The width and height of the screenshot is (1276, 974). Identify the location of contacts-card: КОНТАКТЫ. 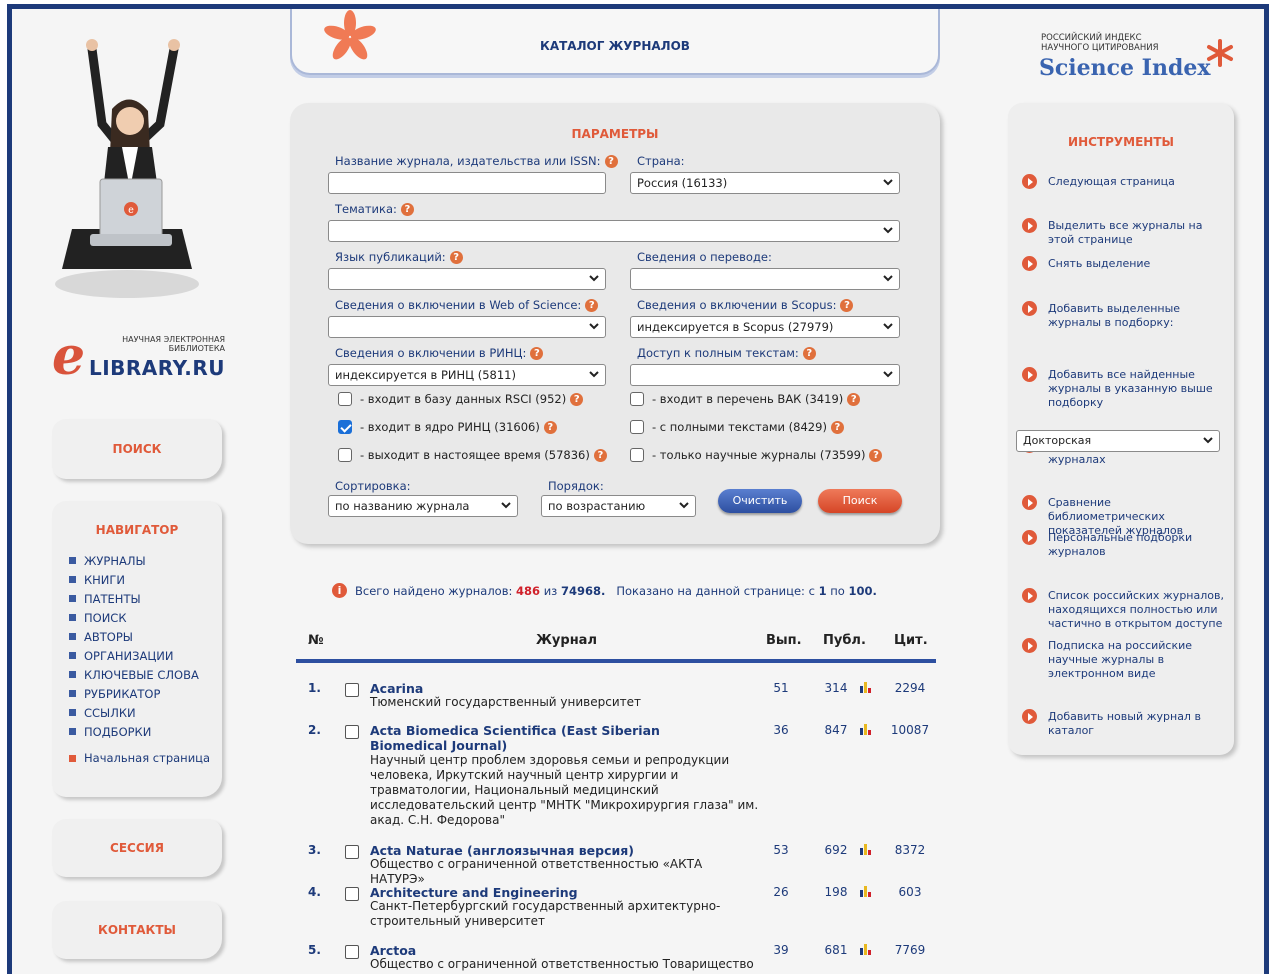
(137, 930).